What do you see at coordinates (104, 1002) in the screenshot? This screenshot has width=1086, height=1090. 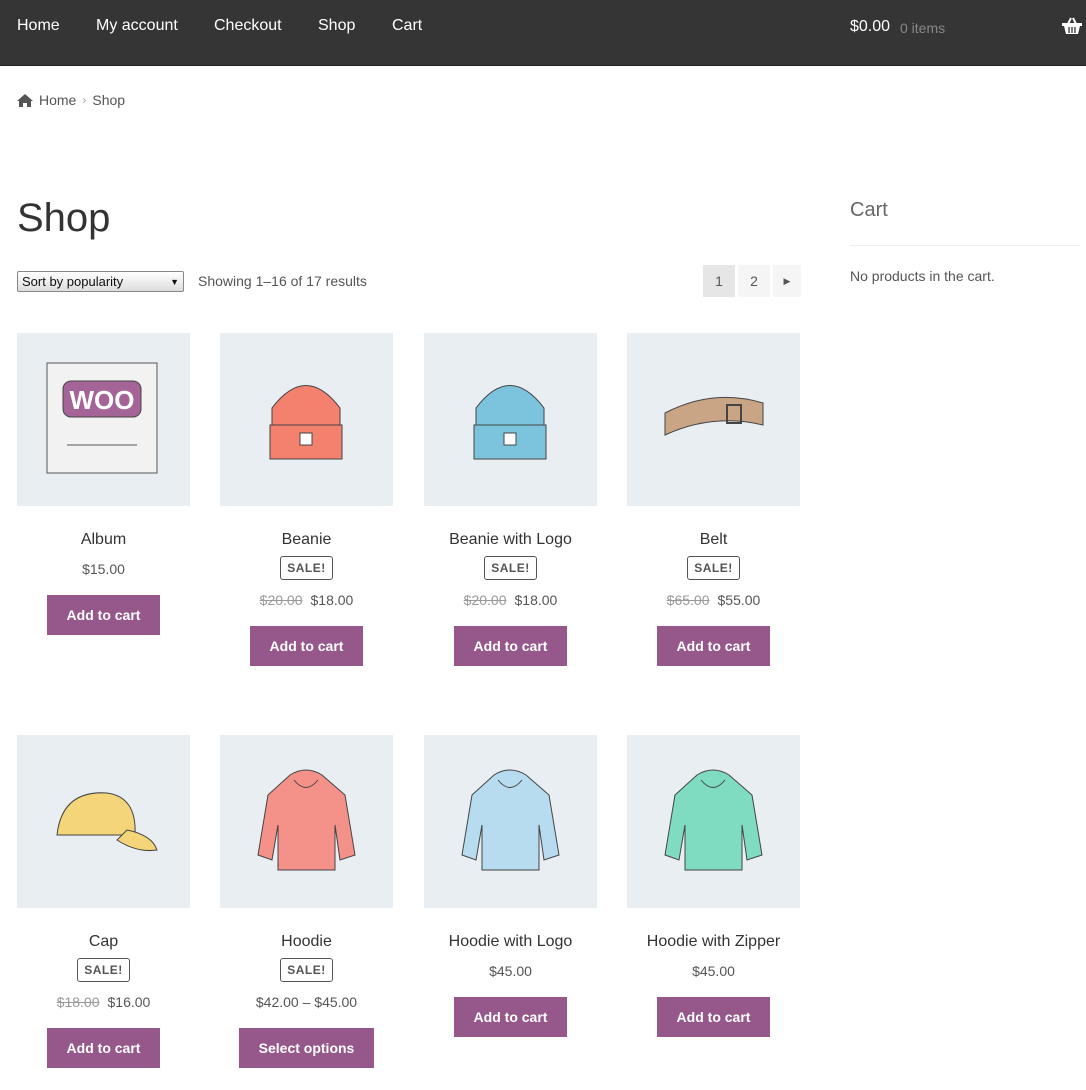 I see `product-price: $18.00 $16.00` at bounding box center [104, 1002].